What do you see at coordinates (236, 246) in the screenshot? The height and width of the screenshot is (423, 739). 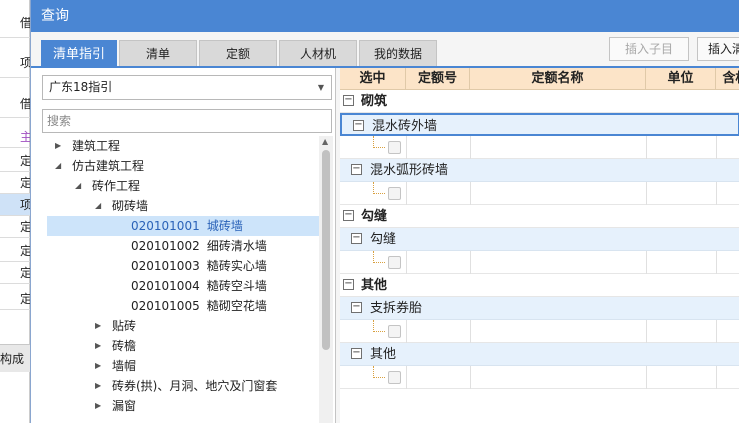 I see `tree-leaf-label: 细砖清水墙` at bounding box center [236, 246].